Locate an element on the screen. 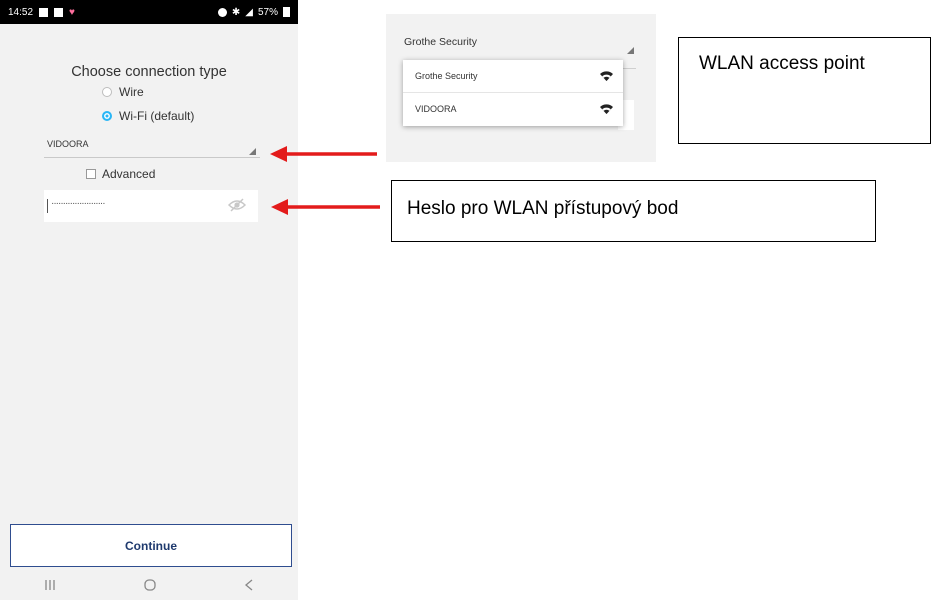  continue-button: Continue is located at coordinates (151, 545).